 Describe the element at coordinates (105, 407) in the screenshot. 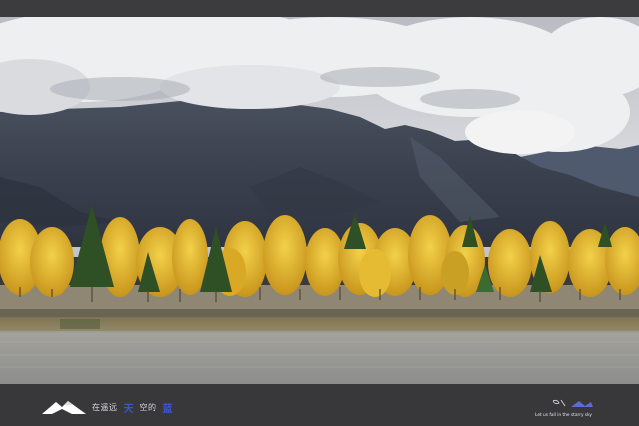

I see `slogan-part-1: 在遥远` at that location.